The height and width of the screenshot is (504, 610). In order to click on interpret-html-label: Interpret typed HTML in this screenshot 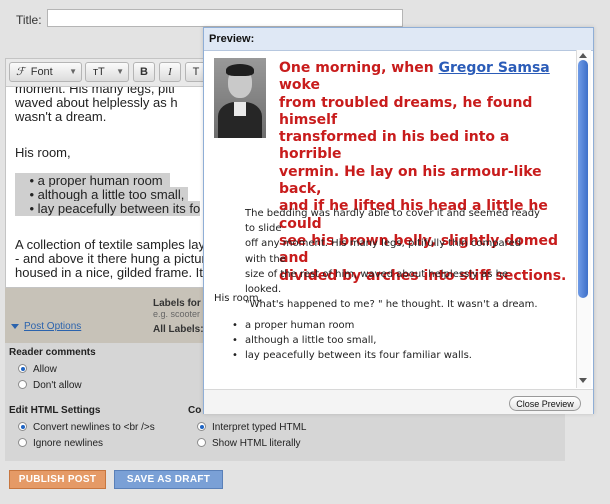, I will do `click(259, 427)`.